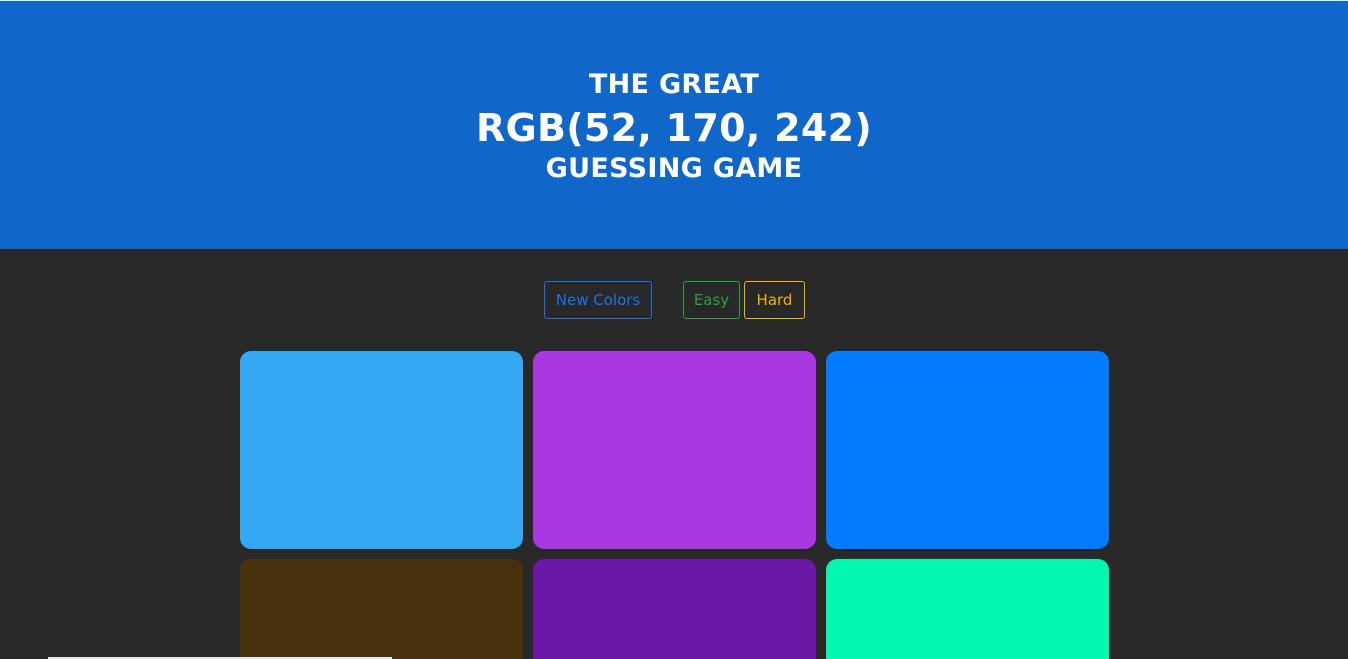  I want to click on new-colors-button: New Colors, so click(598, 300).